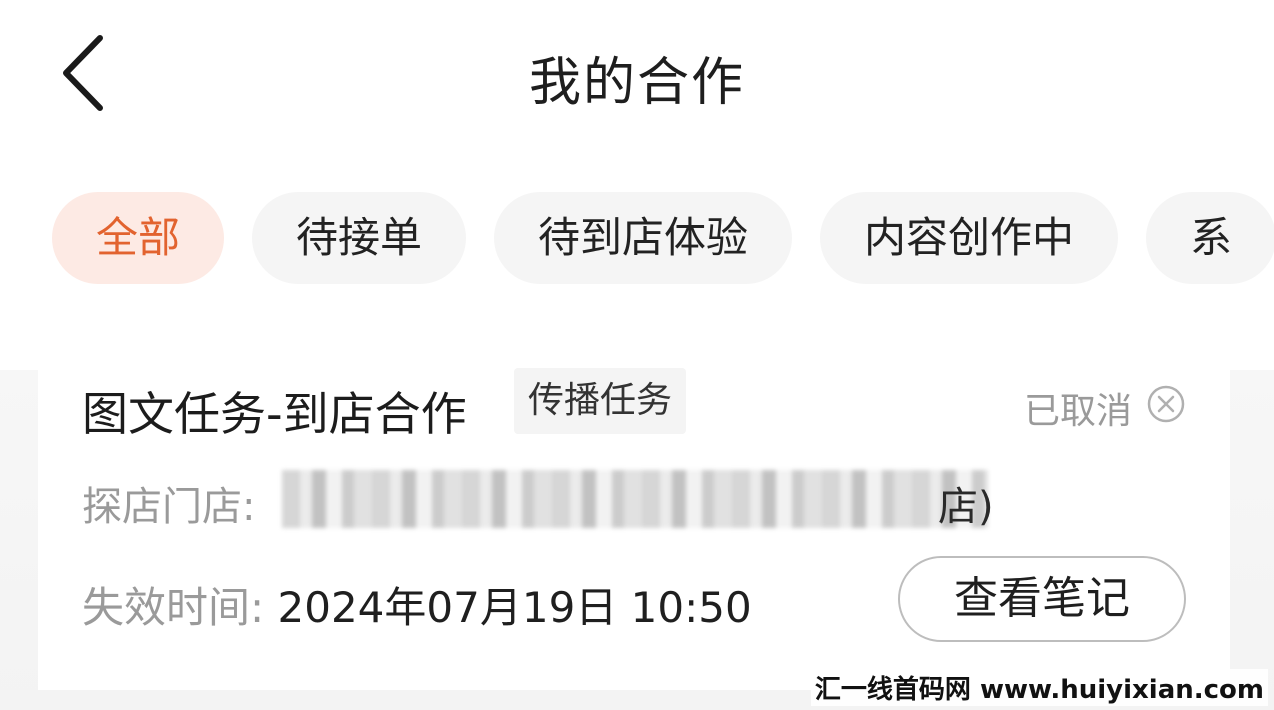 The width and height of the screenshot is (1274, 710). What do you see at coordinates (169, 507) in the screenshot?
I see `store-label: 探店门店:` at bounding box center [169, 507].